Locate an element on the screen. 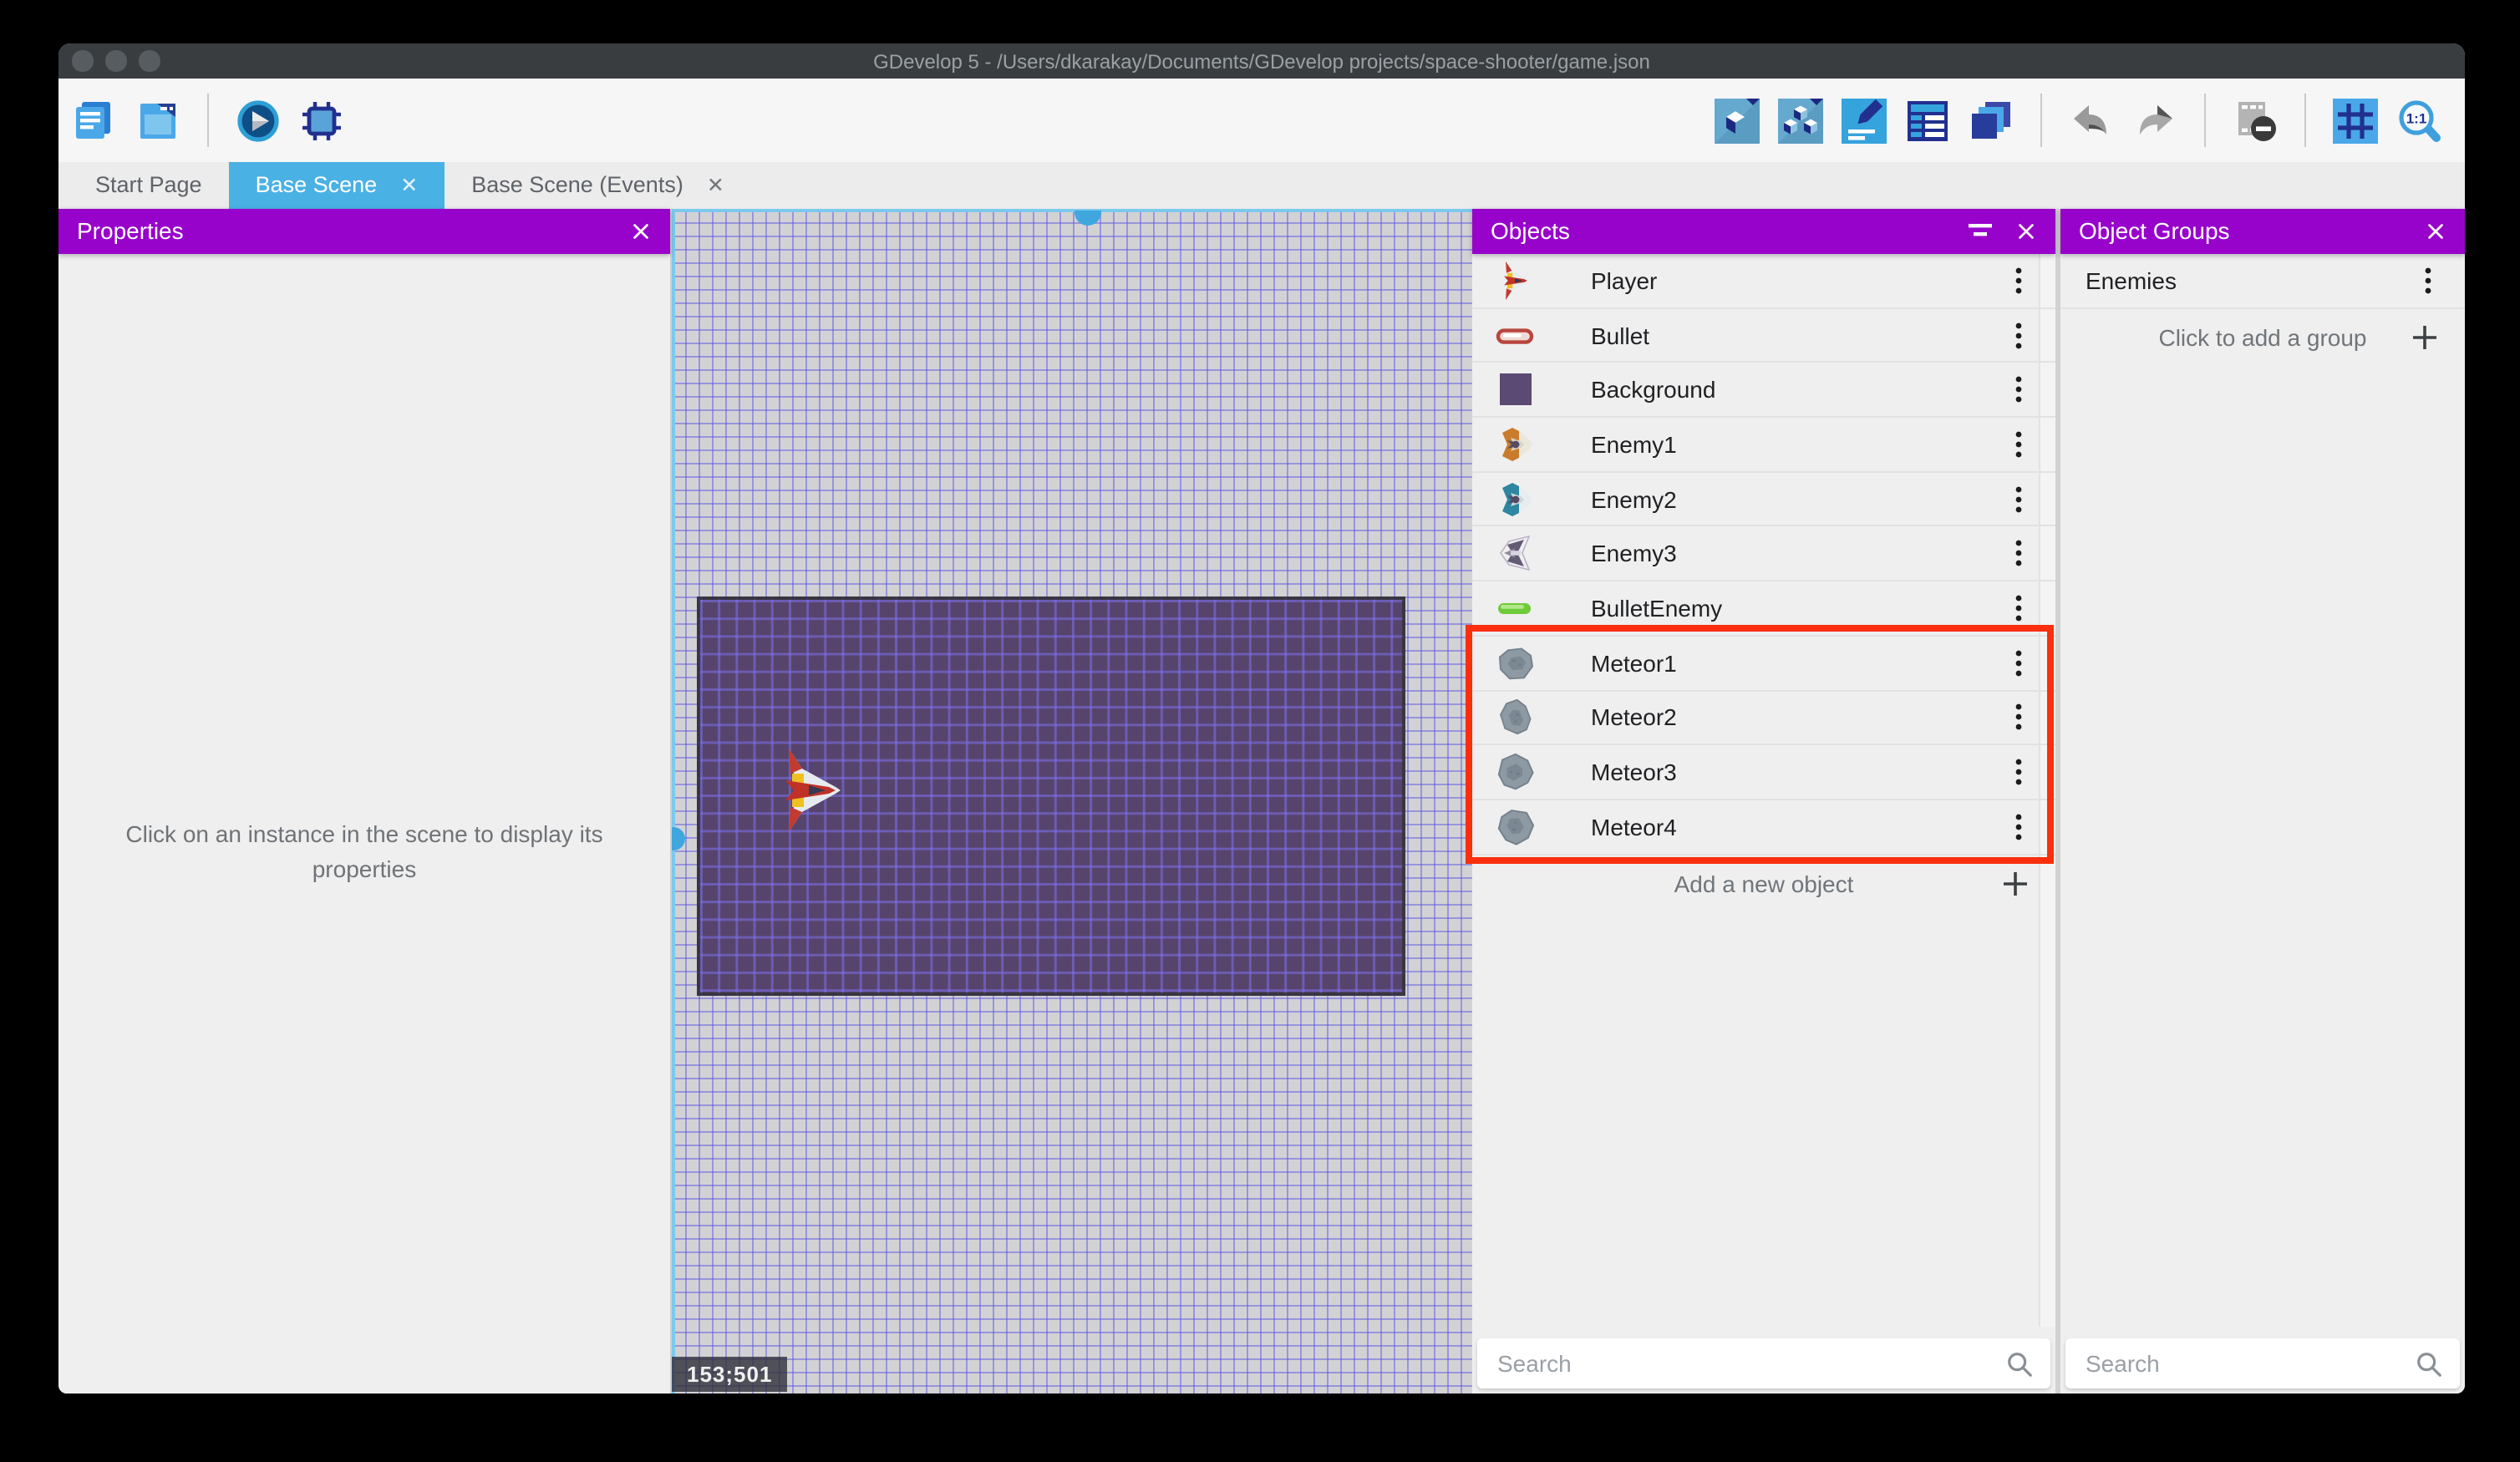  zoom-window-button is located at coordinates (149, 60).